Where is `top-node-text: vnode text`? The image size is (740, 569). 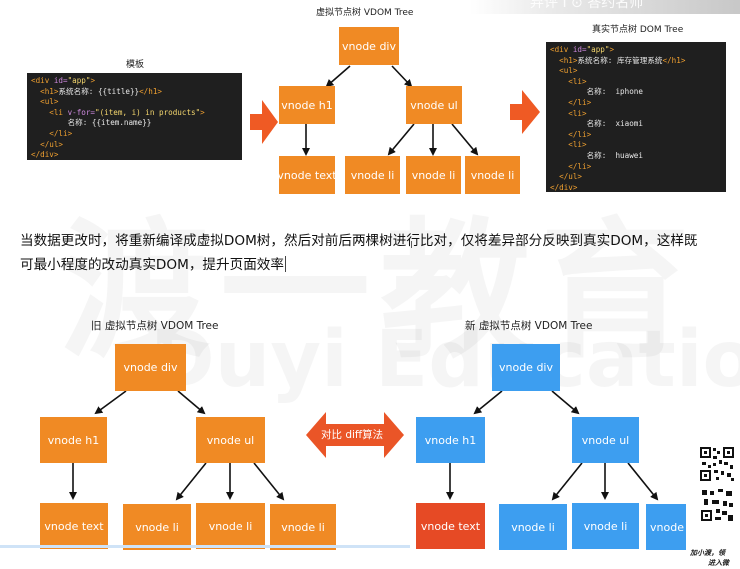
top-node-text: vnode text is located at coordinates (307, 175).